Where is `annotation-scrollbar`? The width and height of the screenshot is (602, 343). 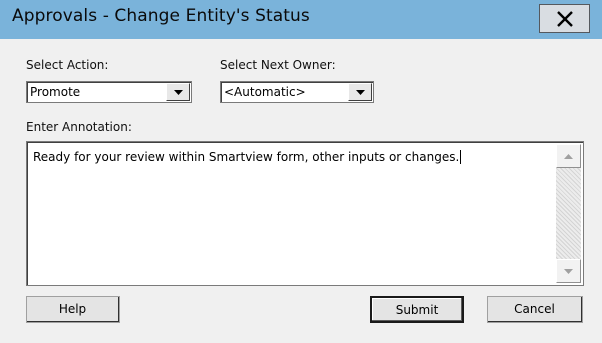
annotation-scrollbar is located at coordinates (568, 213).